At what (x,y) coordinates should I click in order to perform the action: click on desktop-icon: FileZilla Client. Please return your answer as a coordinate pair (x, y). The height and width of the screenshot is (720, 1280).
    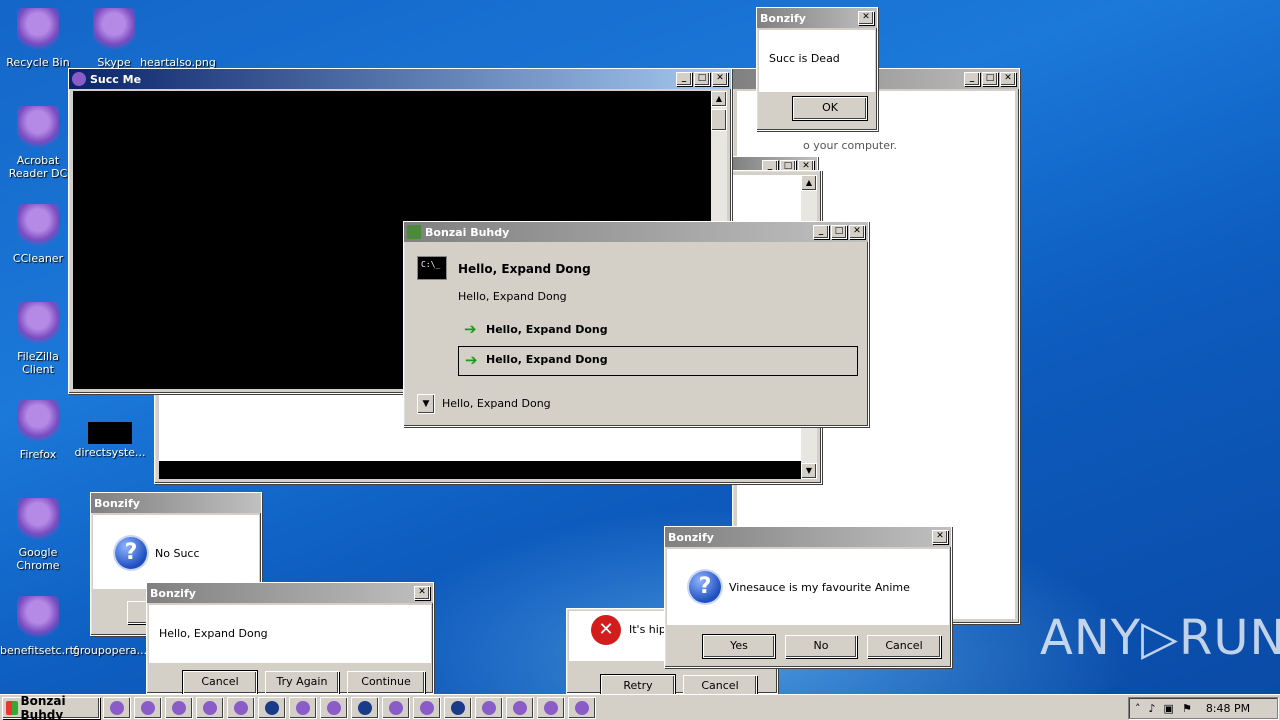
    Looking at the image, I should click on (38, 339).